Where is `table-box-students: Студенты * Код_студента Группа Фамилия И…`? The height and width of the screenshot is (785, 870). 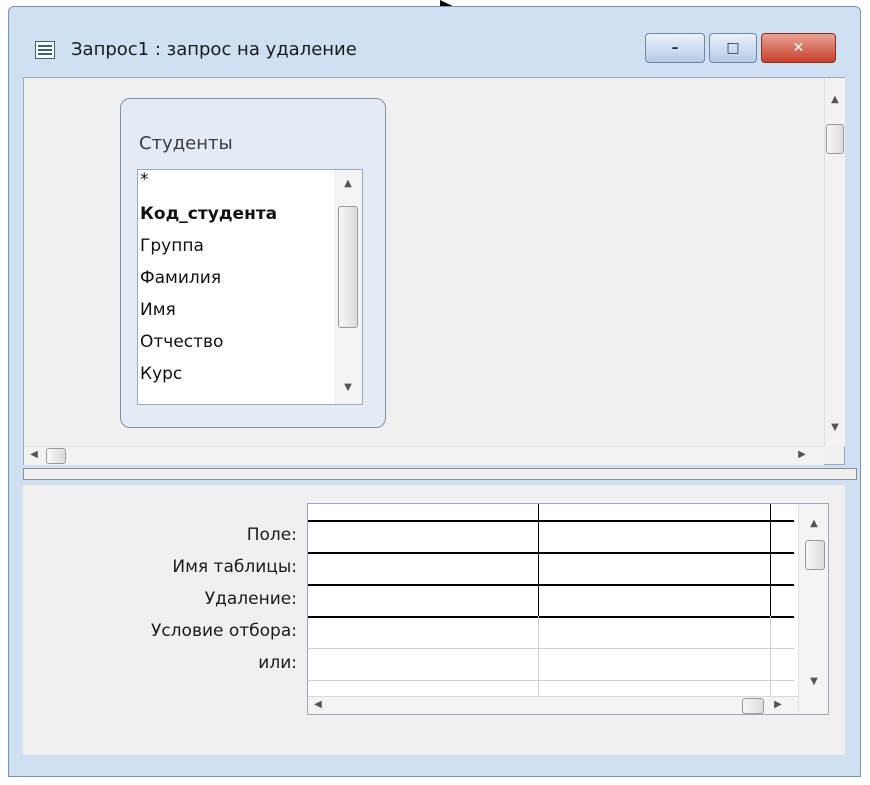
table-box-students: Студенты * Код_студента Группа Фамилия И… is located at coordinates (253, 263).